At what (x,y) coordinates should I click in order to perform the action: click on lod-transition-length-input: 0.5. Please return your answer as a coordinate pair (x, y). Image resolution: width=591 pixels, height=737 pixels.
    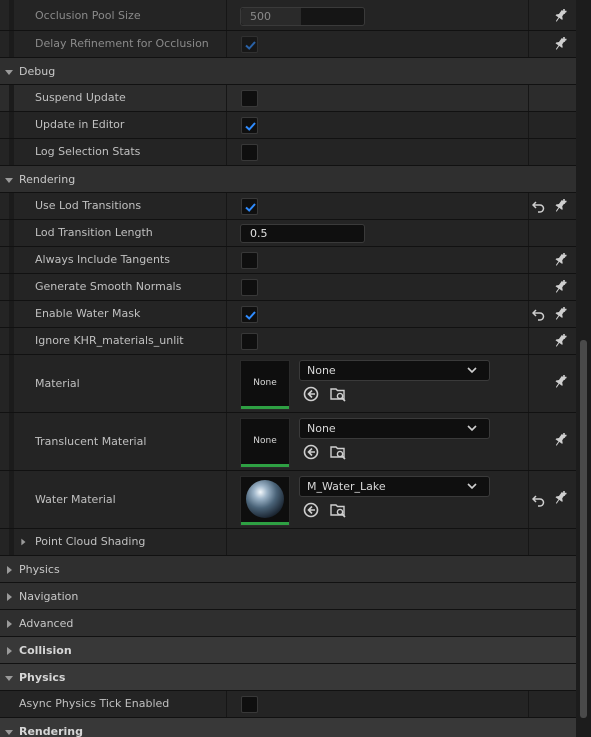
    Looking at the image, I should click on (302, 233).